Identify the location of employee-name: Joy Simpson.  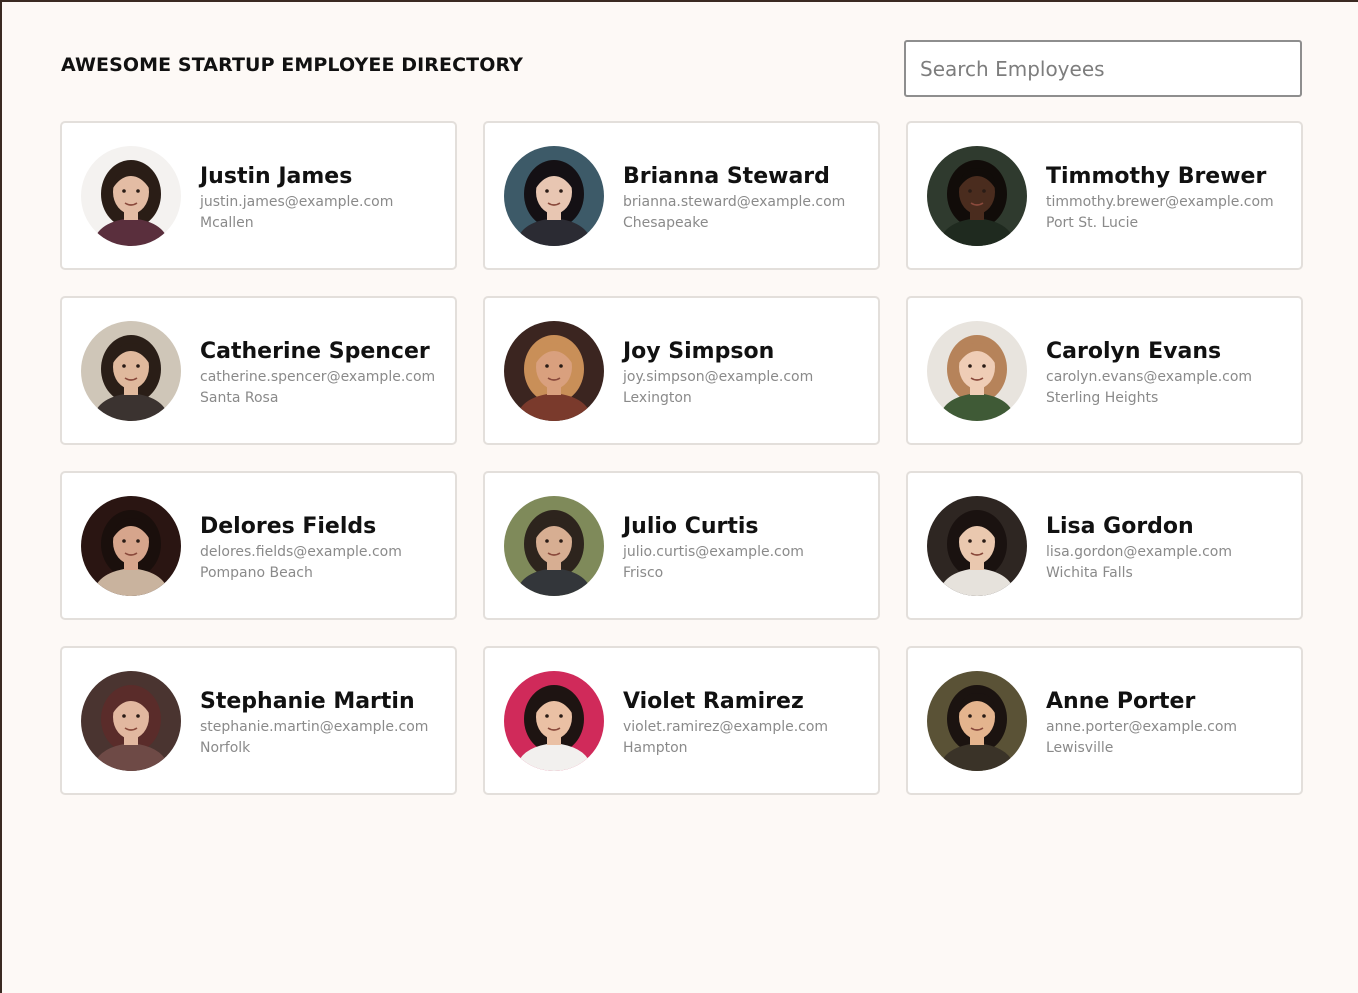
(699, 351).